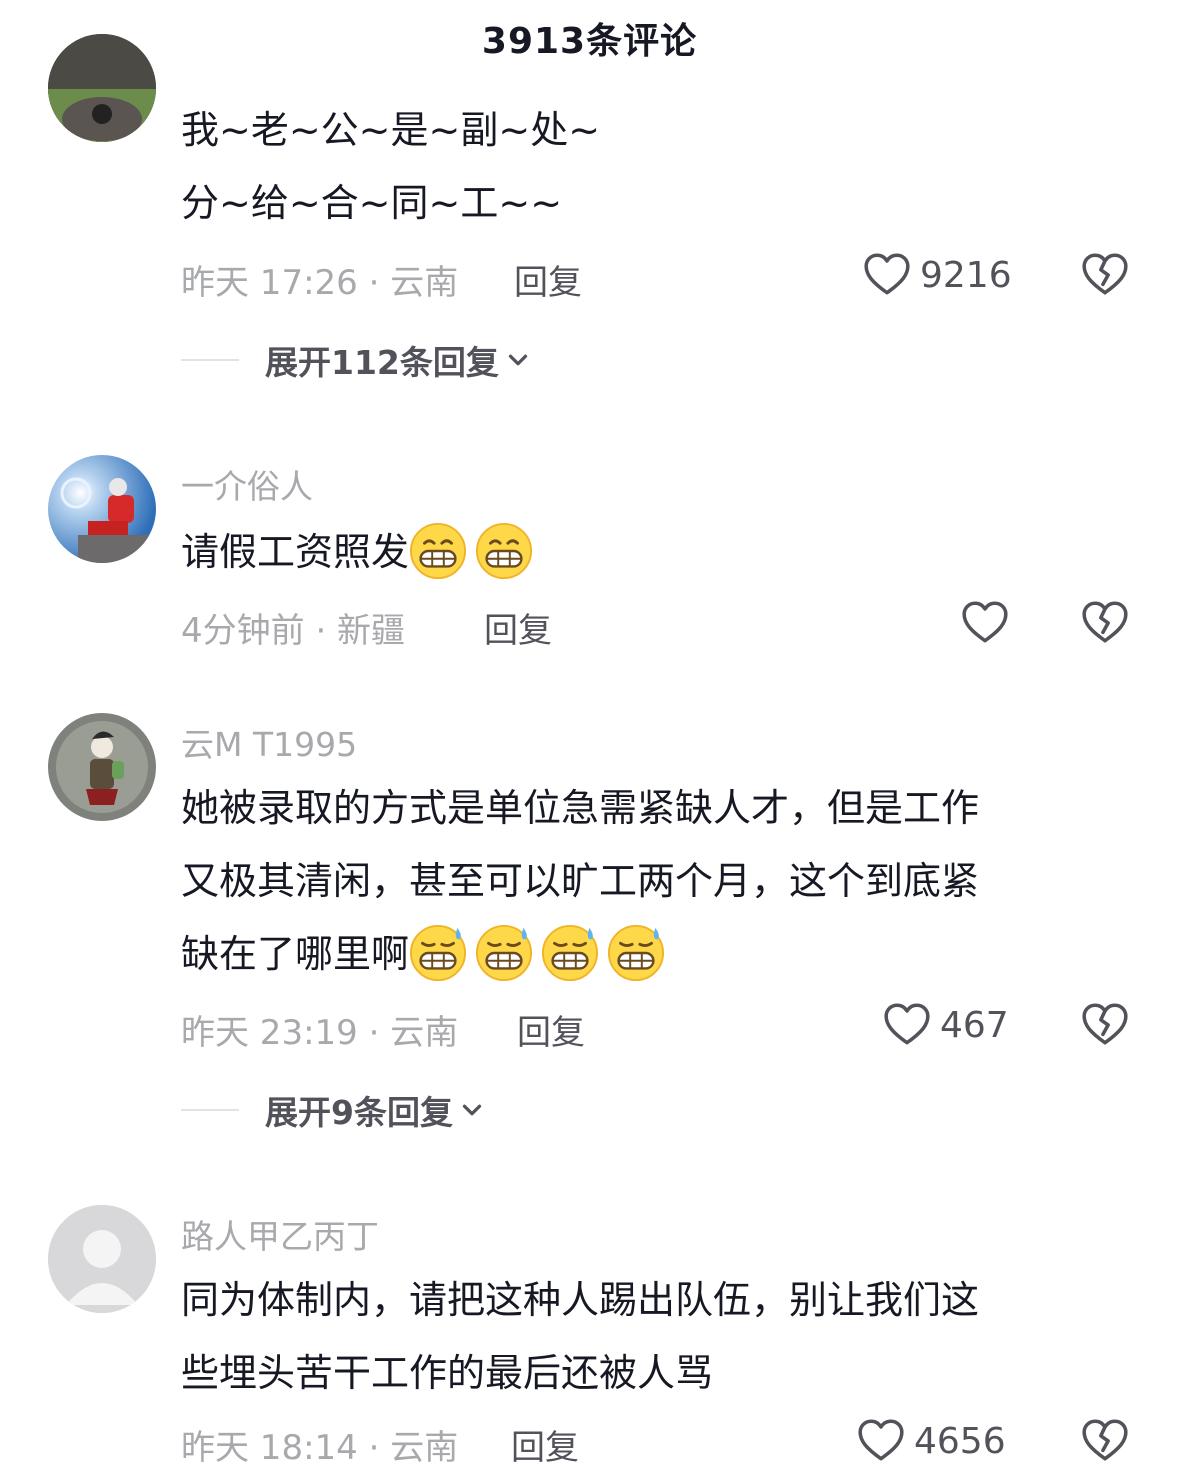  What do you see at coordinates (960, 1441) in the screenshot?
I see `like-count: 4656` at bounding box center [960, 1441].